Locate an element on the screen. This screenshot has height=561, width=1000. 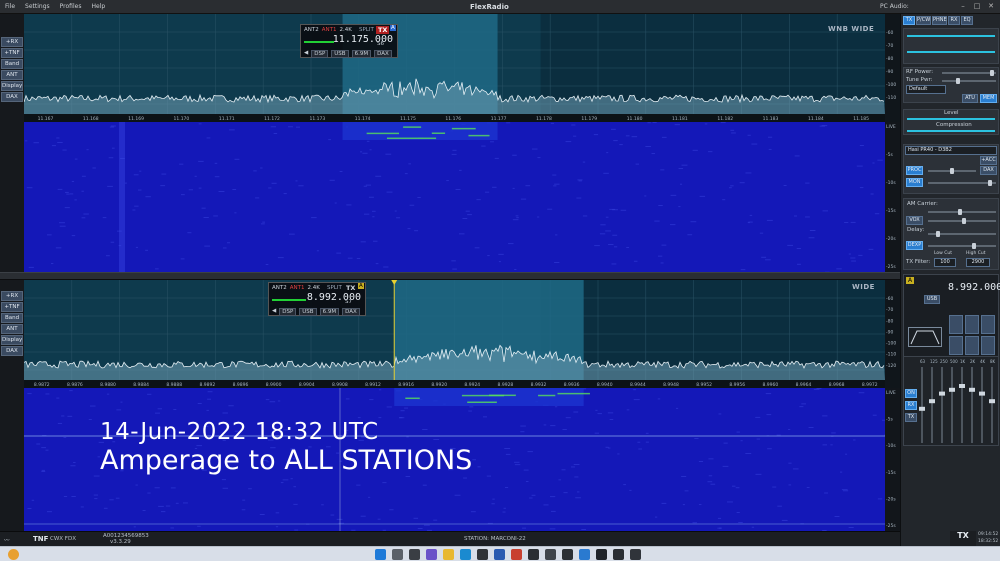
search-icon is located at coordinates (397, 554).